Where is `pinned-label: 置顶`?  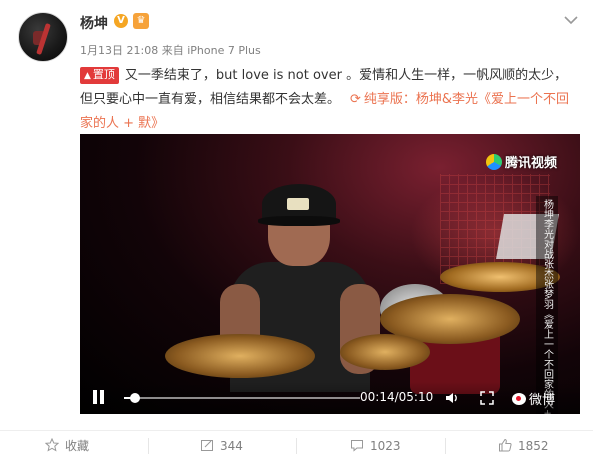 pinned-label: 置顶 is located at coordinates (103, 74).